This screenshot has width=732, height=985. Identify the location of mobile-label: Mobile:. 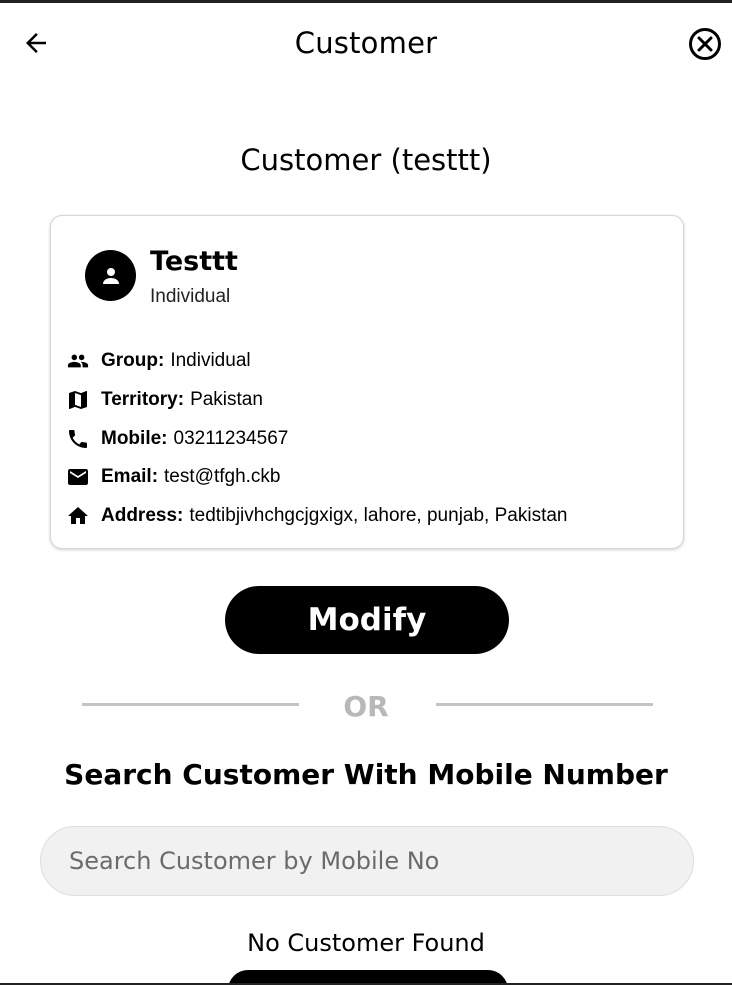
(134, 438).